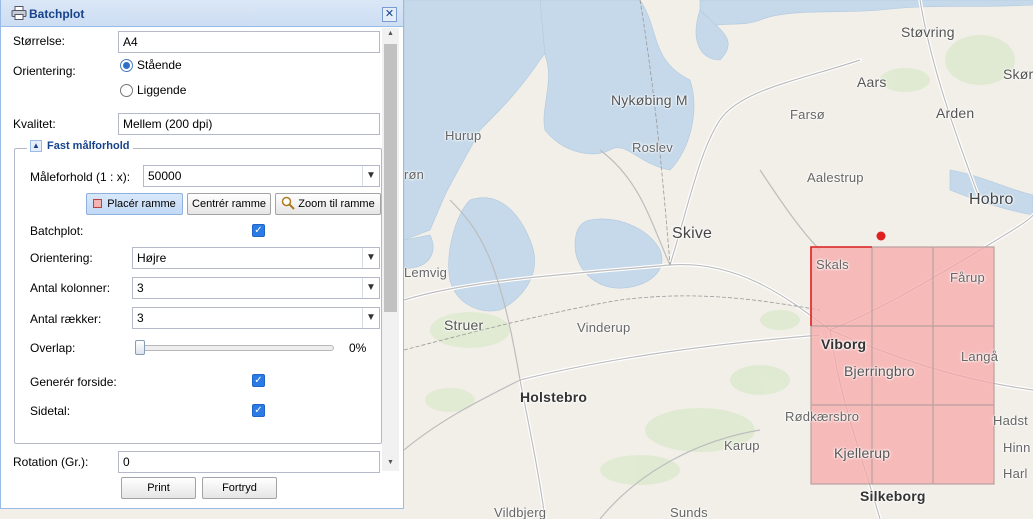 The height and width of the screenshot is (519, 1033). What do you see at coordinates (464, 325) in the screenshot?
I see `map-label: Struer` at bounding box center [464, 325].